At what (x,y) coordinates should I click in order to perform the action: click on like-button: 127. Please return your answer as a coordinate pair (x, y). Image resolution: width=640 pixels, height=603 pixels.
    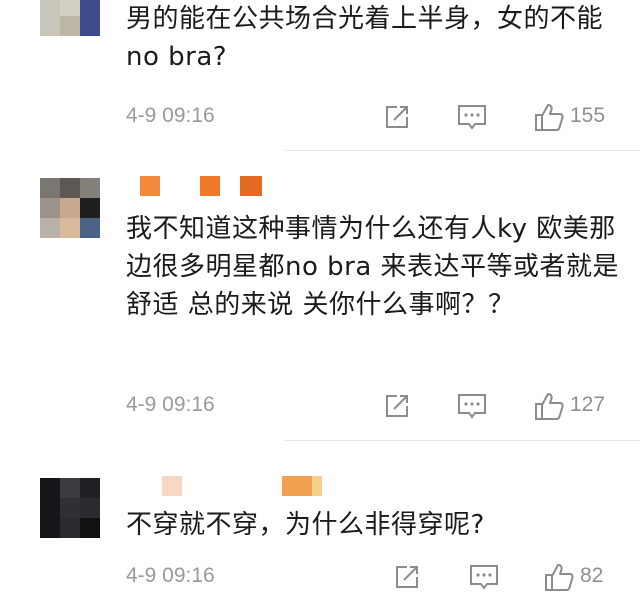
    Looking at the image, I should click on (580, 406).